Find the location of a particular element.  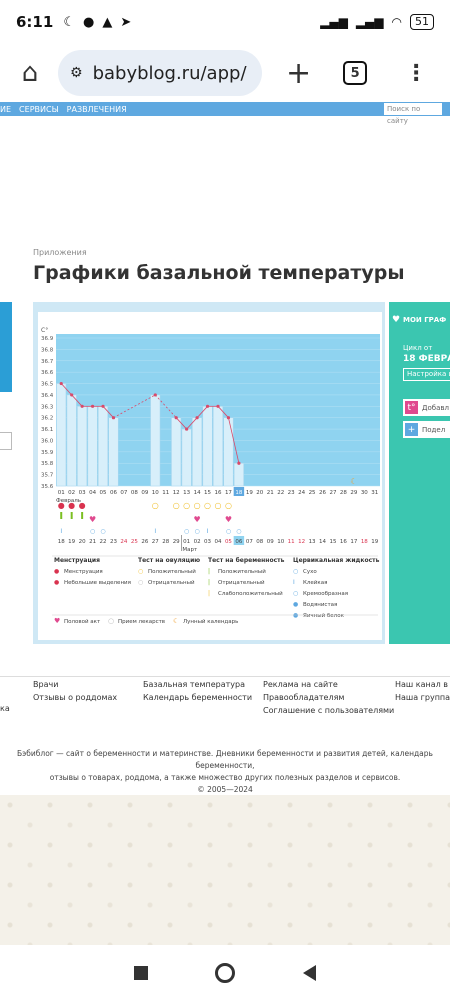

legend-item: Сухо is located at coordinates (310, 572).